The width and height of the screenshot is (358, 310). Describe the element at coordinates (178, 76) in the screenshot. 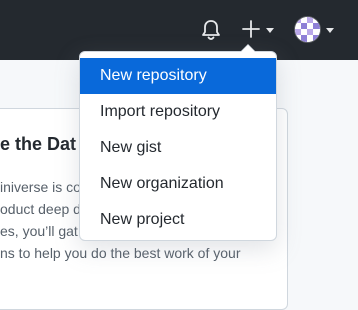

I see `menu-item-new-repository: New repository` at that location.